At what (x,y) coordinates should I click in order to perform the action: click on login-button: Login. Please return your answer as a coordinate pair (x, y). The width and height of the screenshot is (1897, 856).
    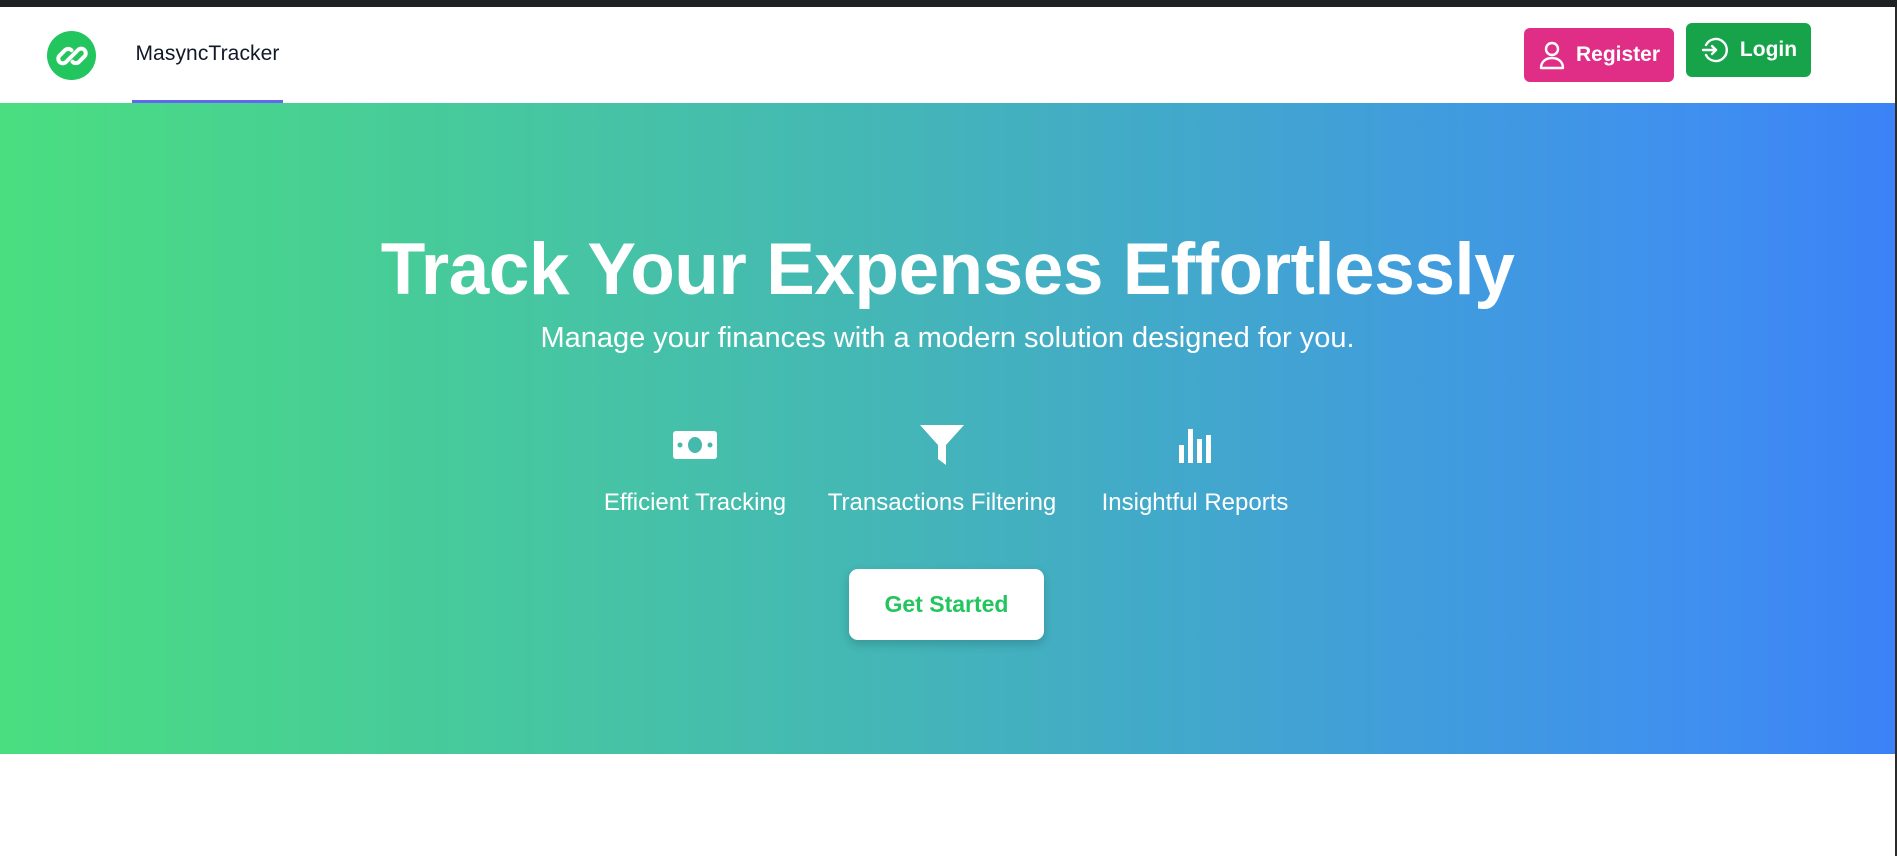
    Looking at the image, I should click on (1748, 50).